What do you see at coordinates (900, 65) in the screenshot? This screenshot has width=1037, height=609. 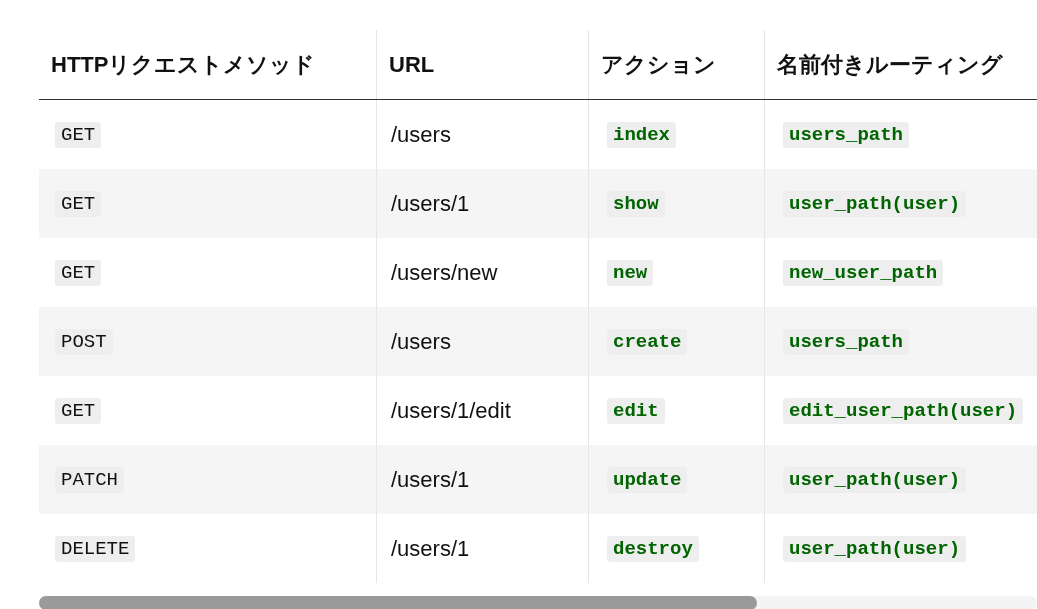 I see `column-header: 名前付きルーティング` at bounding box center [900, 65].